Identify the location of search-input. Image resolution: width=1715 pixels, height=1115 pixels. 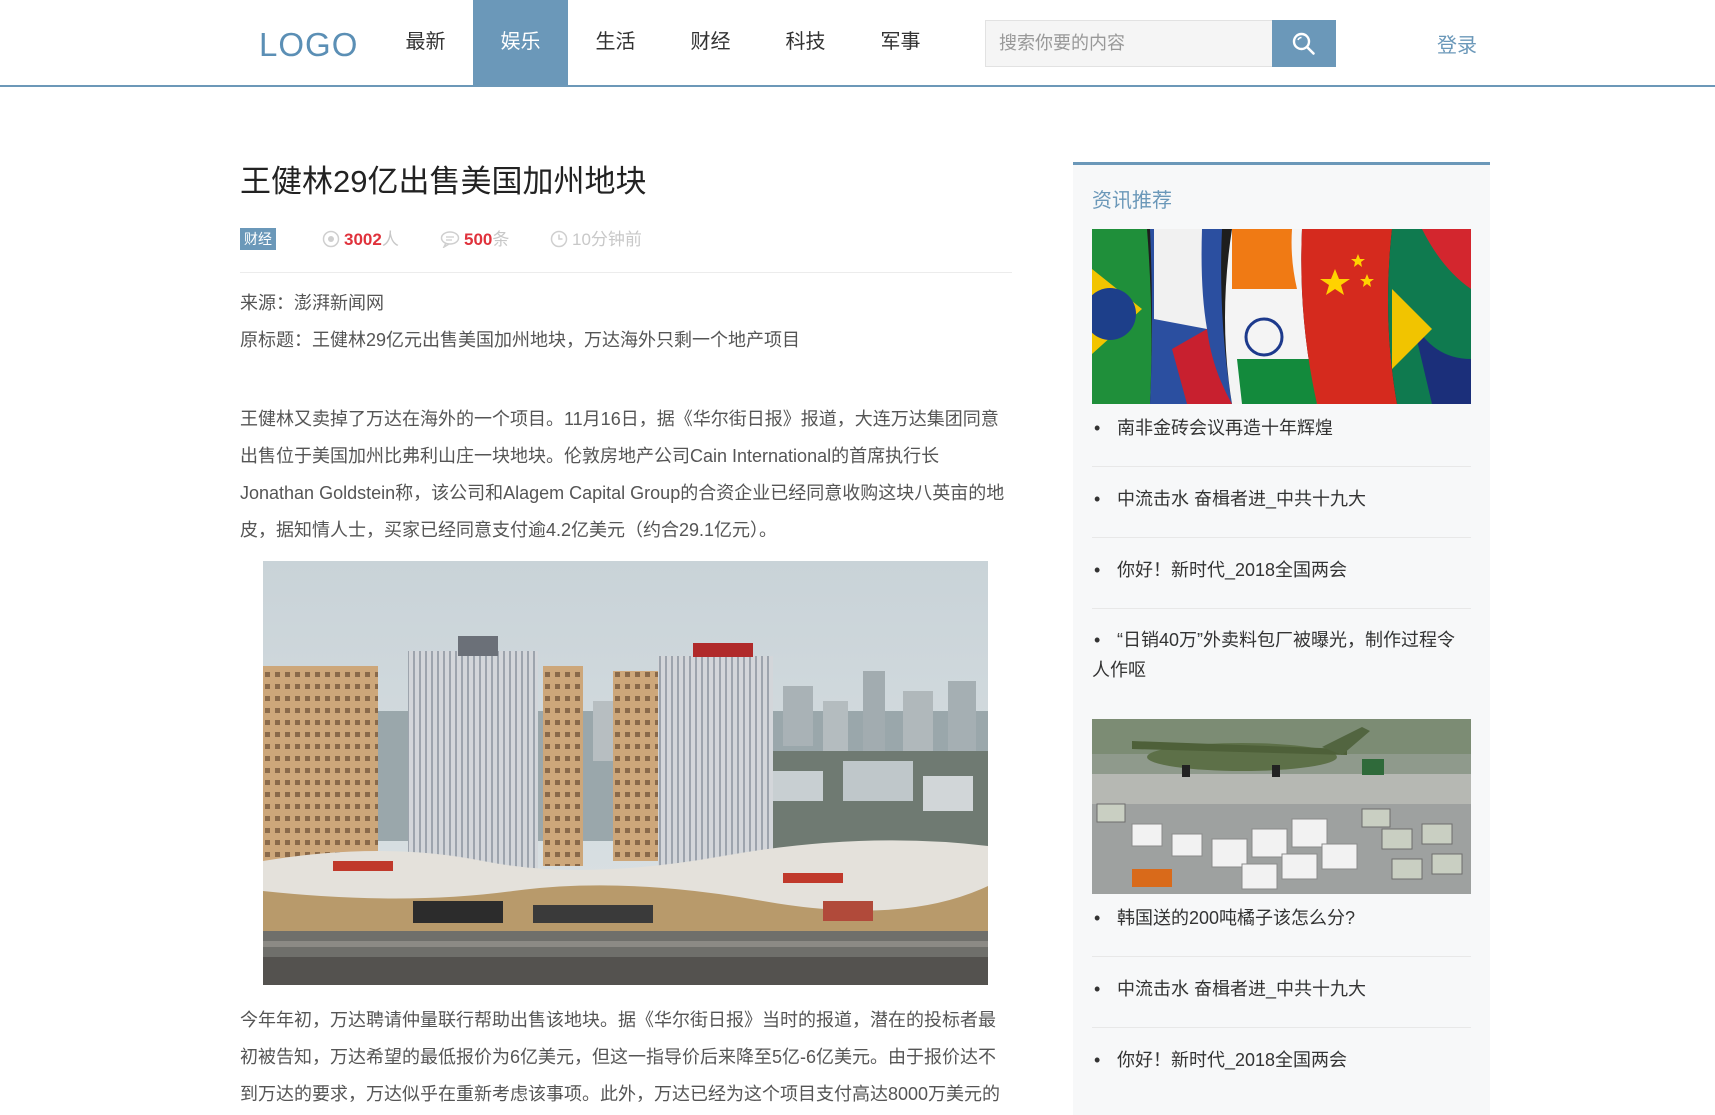
(1128, 43).